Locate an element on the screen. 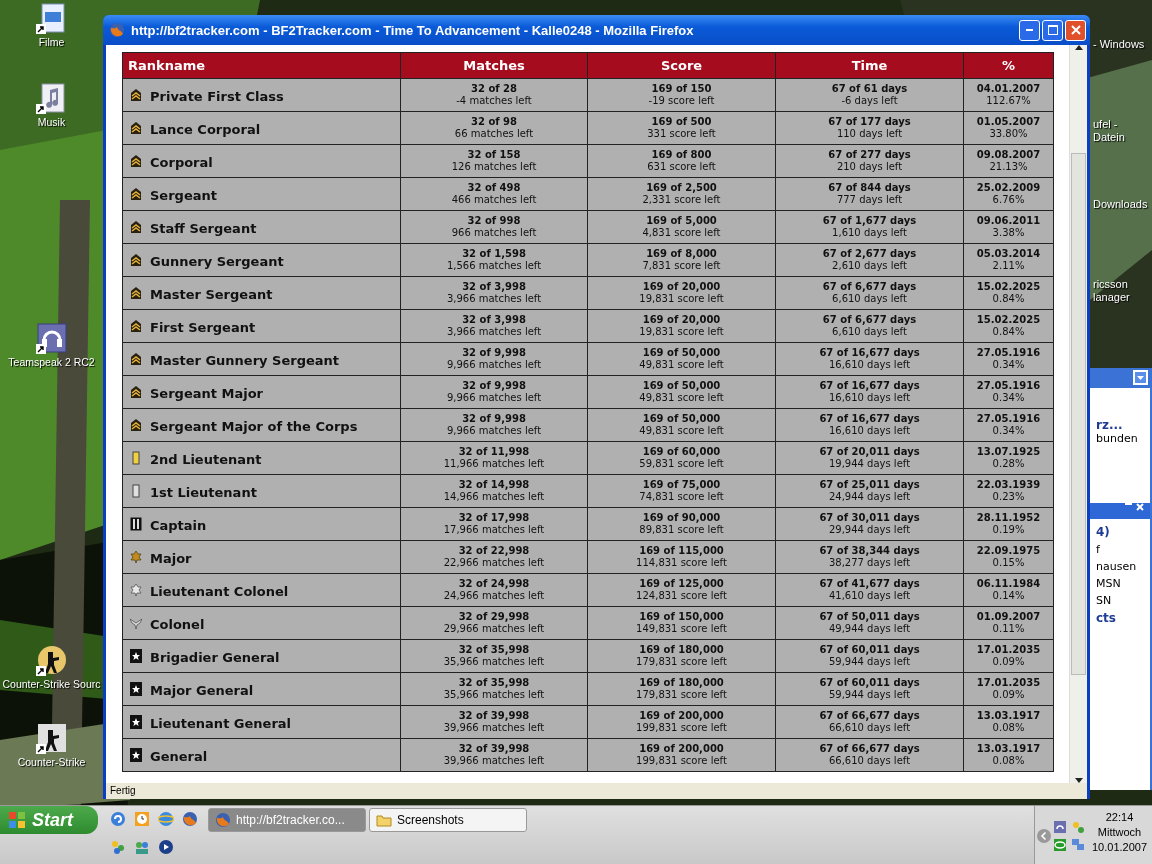 The height and width of the screenshot is (864, 1152). desktop-icon-label: ricsson is located at coordinates (1111, 284).